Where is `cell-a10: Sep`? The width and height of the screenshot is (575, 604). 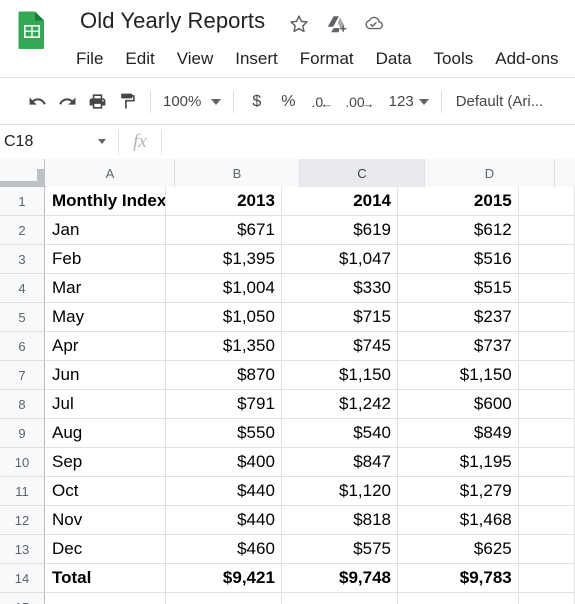 cell-a10: Sep is located at coordinates (106, 462).